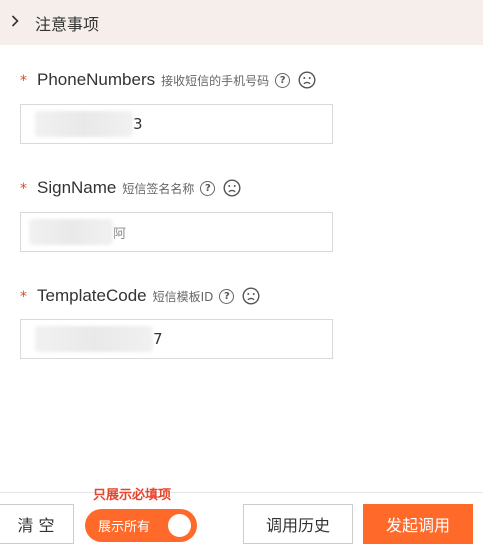 This screenshot has height=553, width=483. What do you see at coordinates (241, 22) in the screenshot?
I see `notice-bar: 注意事项` at bounding box center [241, 22].